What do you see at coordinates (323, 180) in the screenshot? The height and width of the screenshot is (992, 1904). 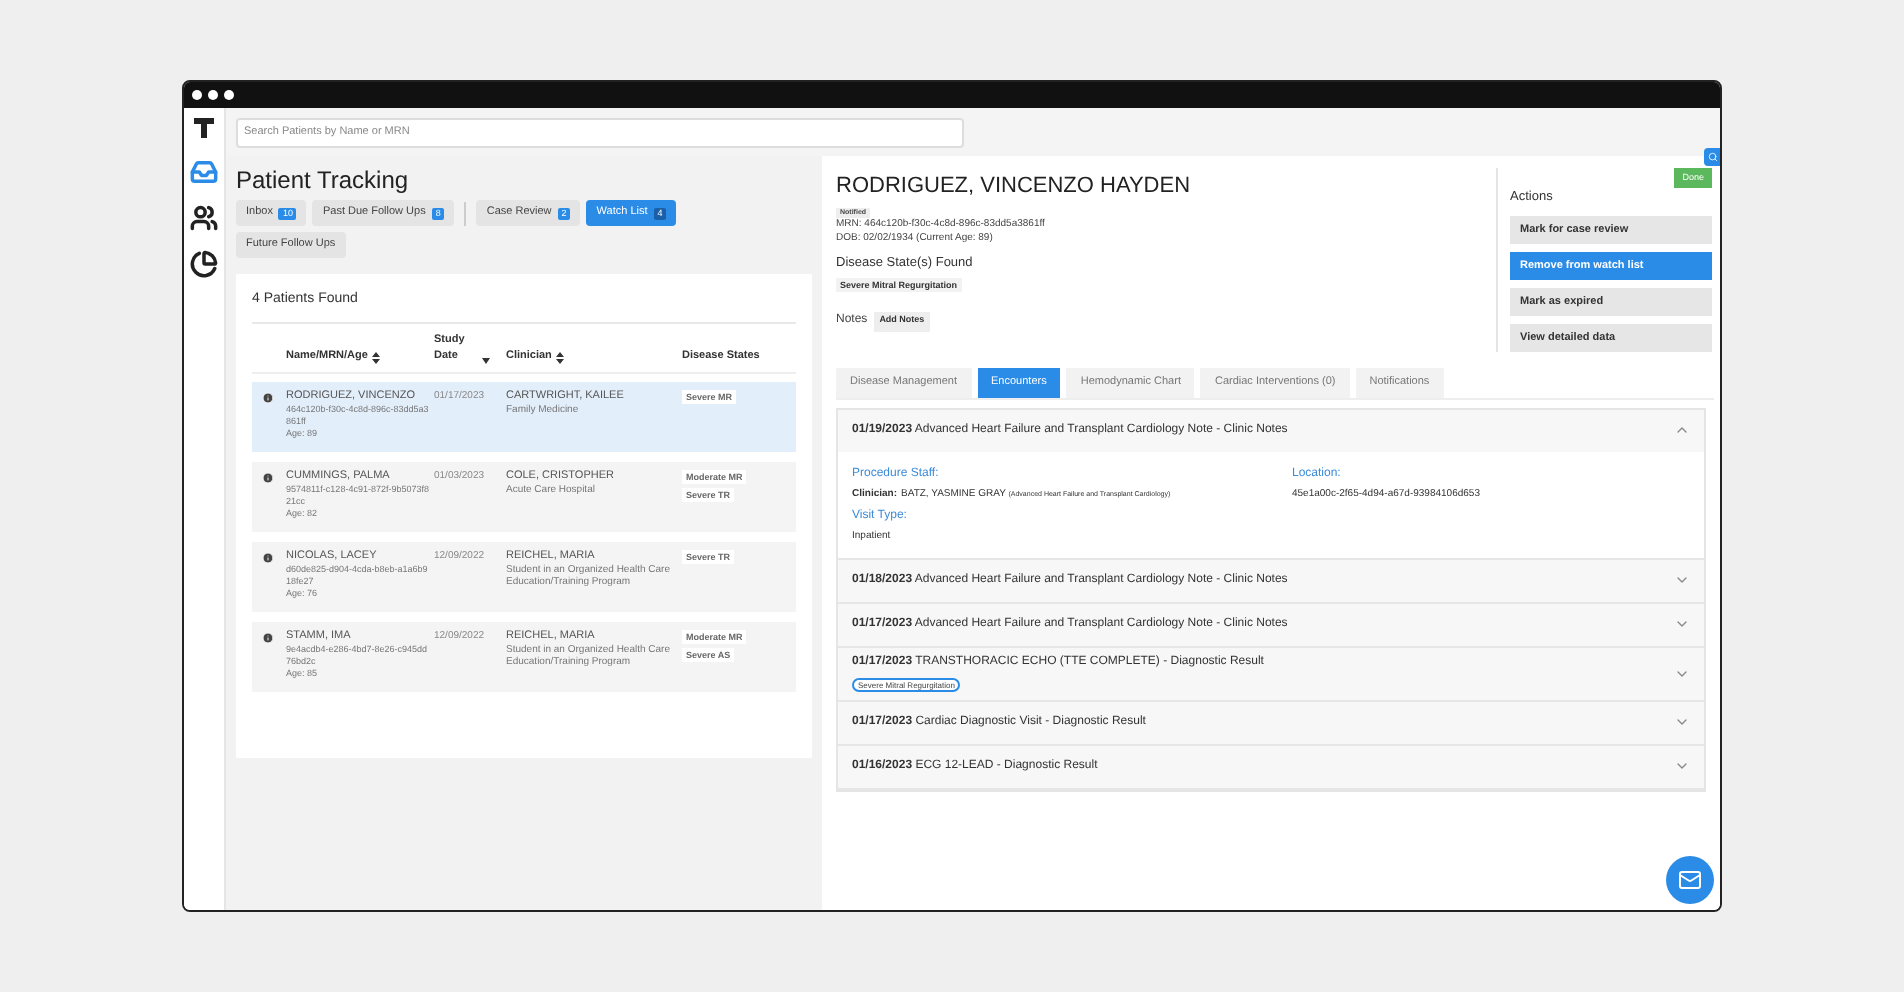 I see `page-title: Patient Tracking` at bounding box center [323, 180].